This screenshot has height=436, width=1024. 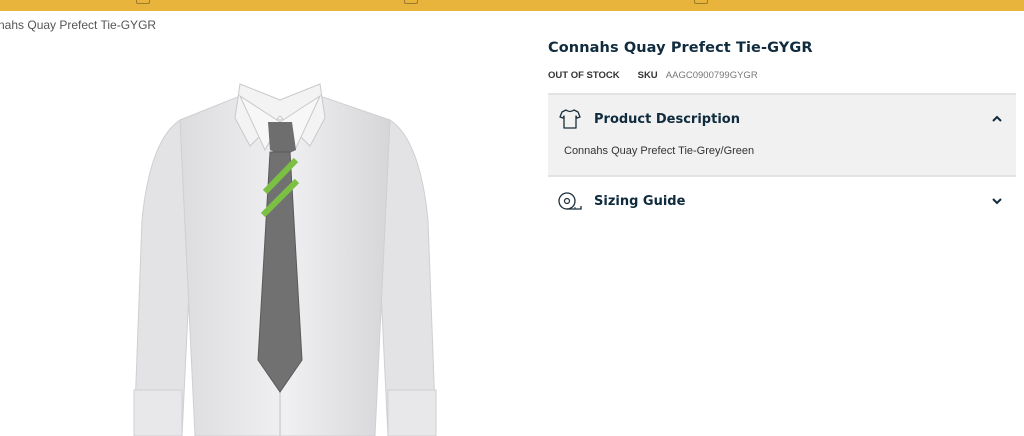 What do you see at coordinates (711, 75) in the screenshot?
I see `sku-value: AAGC0900799GYGR` at bounding box center [711, 75].